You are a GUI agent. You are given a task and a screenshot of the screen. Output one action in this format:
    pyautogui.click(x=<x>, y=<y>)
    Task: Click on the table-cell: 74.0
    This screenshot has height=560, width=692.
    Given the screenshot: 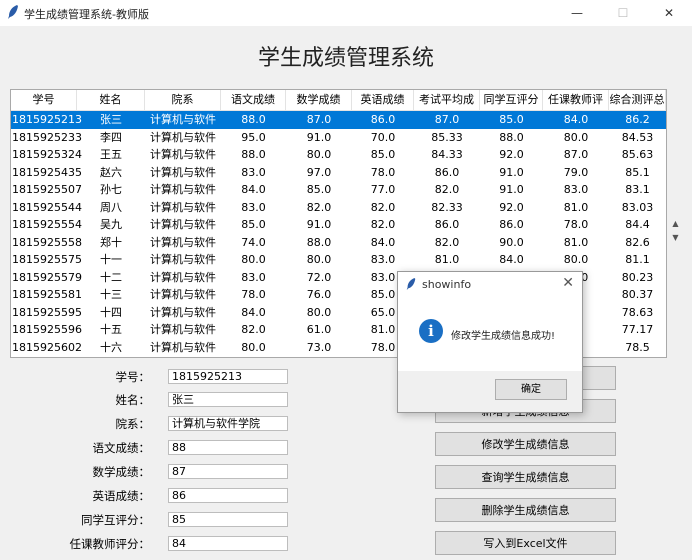 What is the action you would take?
    pyautogui.click(x=253, y=242)
    